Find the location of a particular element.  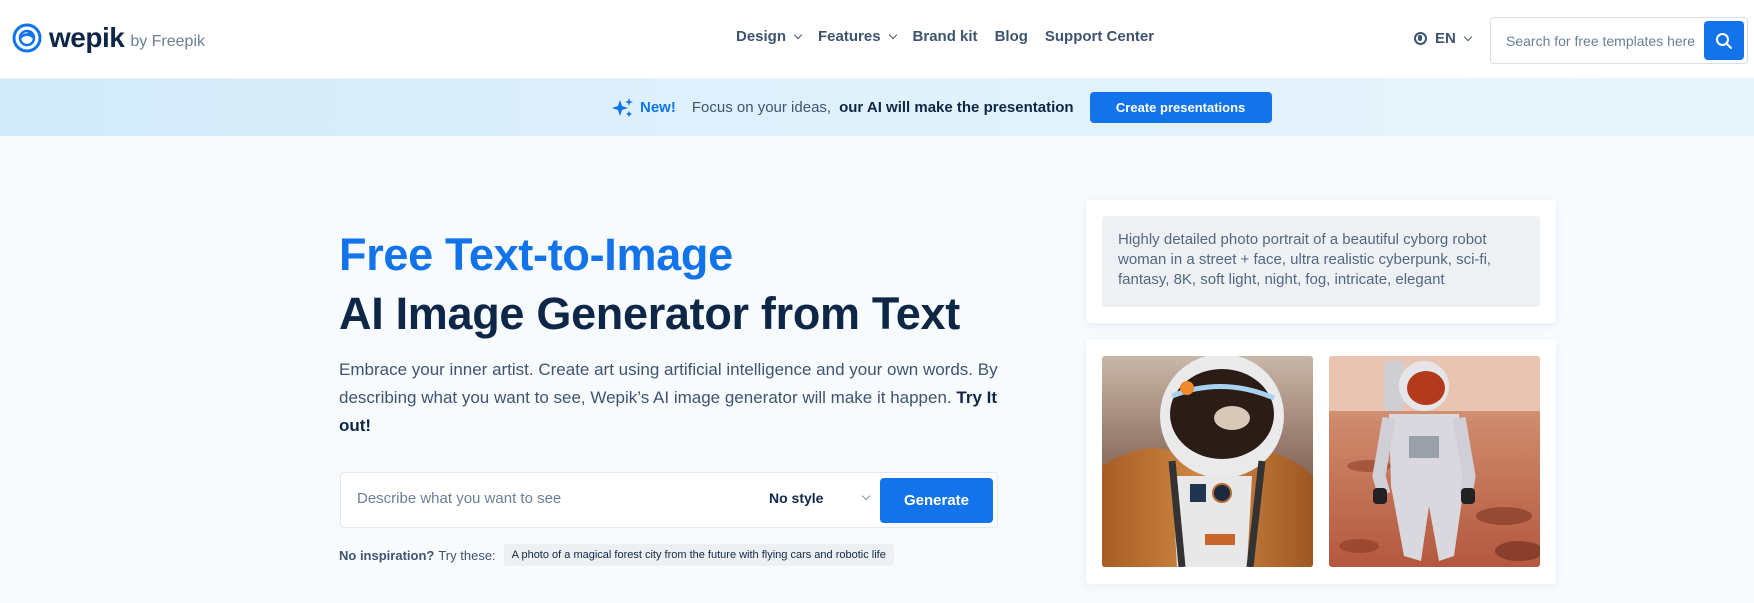

inspiration-label: No inspiration? is located at coordinates (387, 555).